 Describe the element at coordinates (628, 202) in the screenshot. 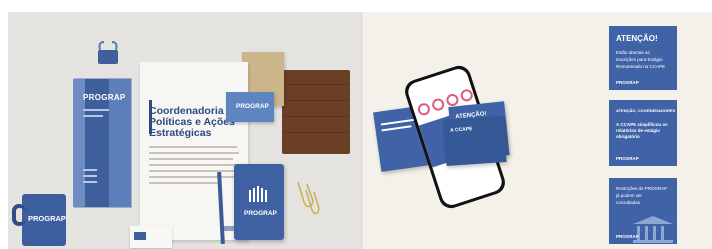

I see `stack-3-line-3: consultadas` at that location.